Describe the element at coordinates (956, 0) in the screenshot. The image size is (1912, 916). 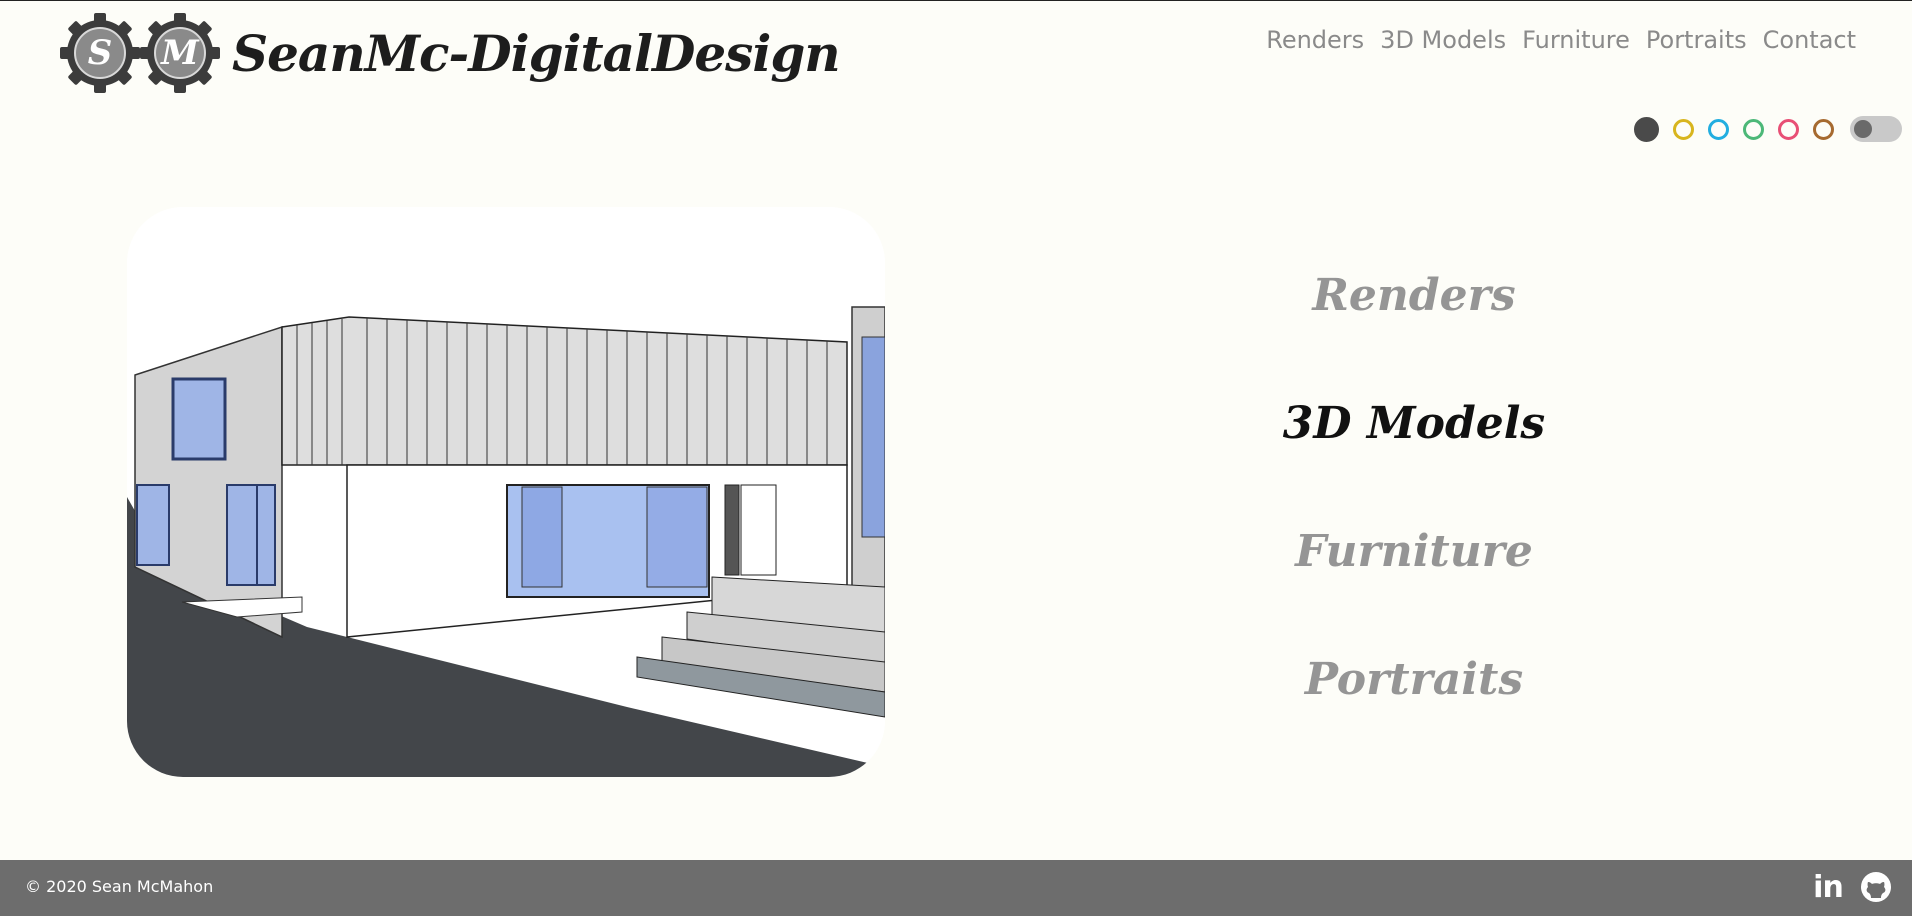
I see `top-border` at that location.